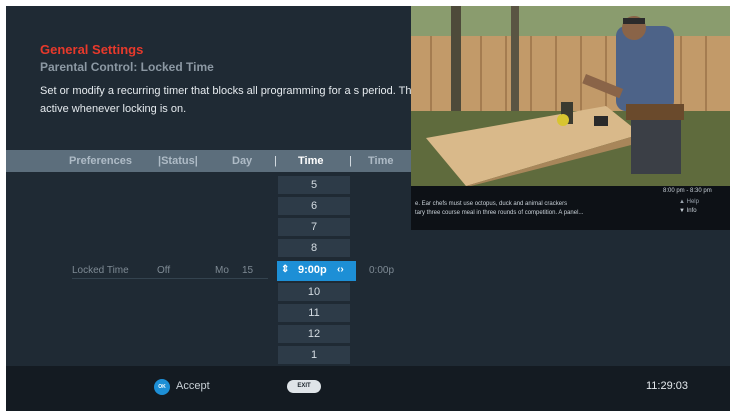 Image resolution: width=736 pixels, height=417 pixels. Describe the element at coordinates (100, 161) in the screenshot. I see `column-preferences: Preferences` at that location.